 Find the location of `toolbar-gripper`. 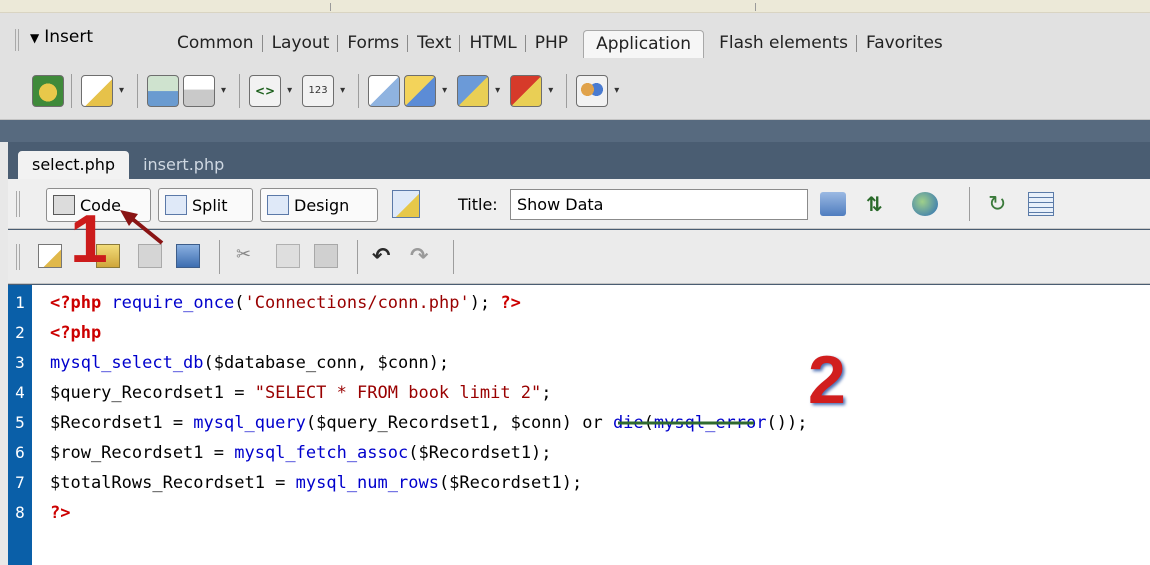

toolbar-gripper is located at coordinates (19, 204).